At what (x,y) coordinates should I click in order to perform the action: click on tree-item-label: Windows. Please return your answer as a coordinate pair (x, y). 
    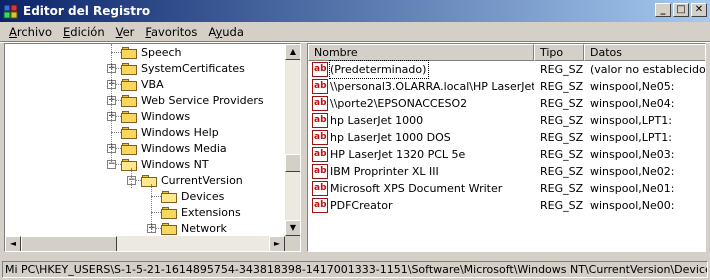
    Looking at the image, I should click on (166, 116).